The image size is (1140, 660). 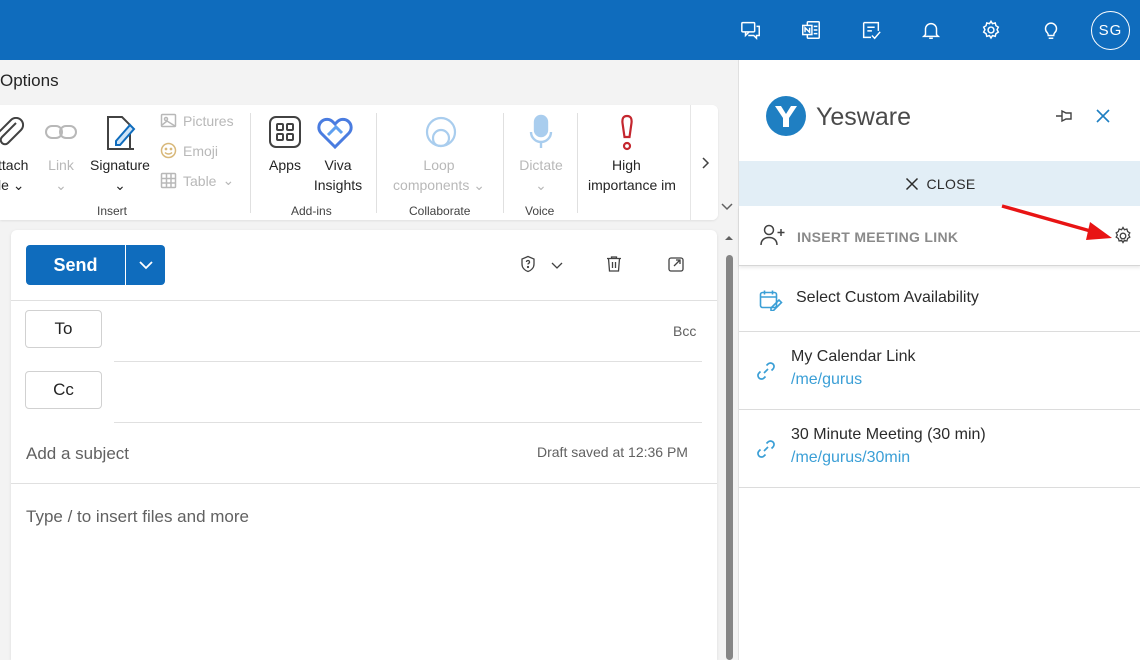 I want to click on calendar-edit-icon, so click(x=771, y=300).